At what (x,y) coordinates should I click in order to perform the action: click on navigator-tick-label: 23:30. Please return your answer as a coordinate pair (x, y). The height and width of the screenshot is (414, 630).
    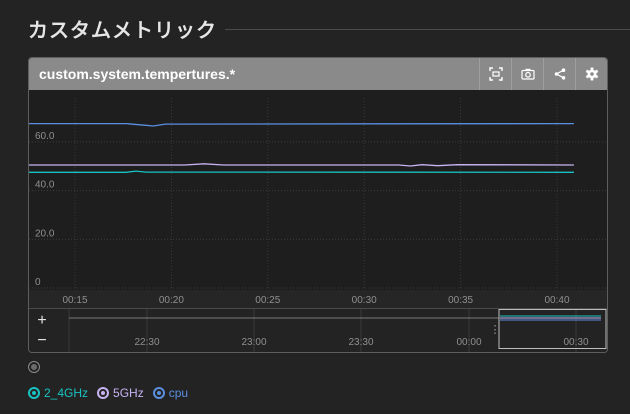
    Looking at the image, I should click on (360, 342).